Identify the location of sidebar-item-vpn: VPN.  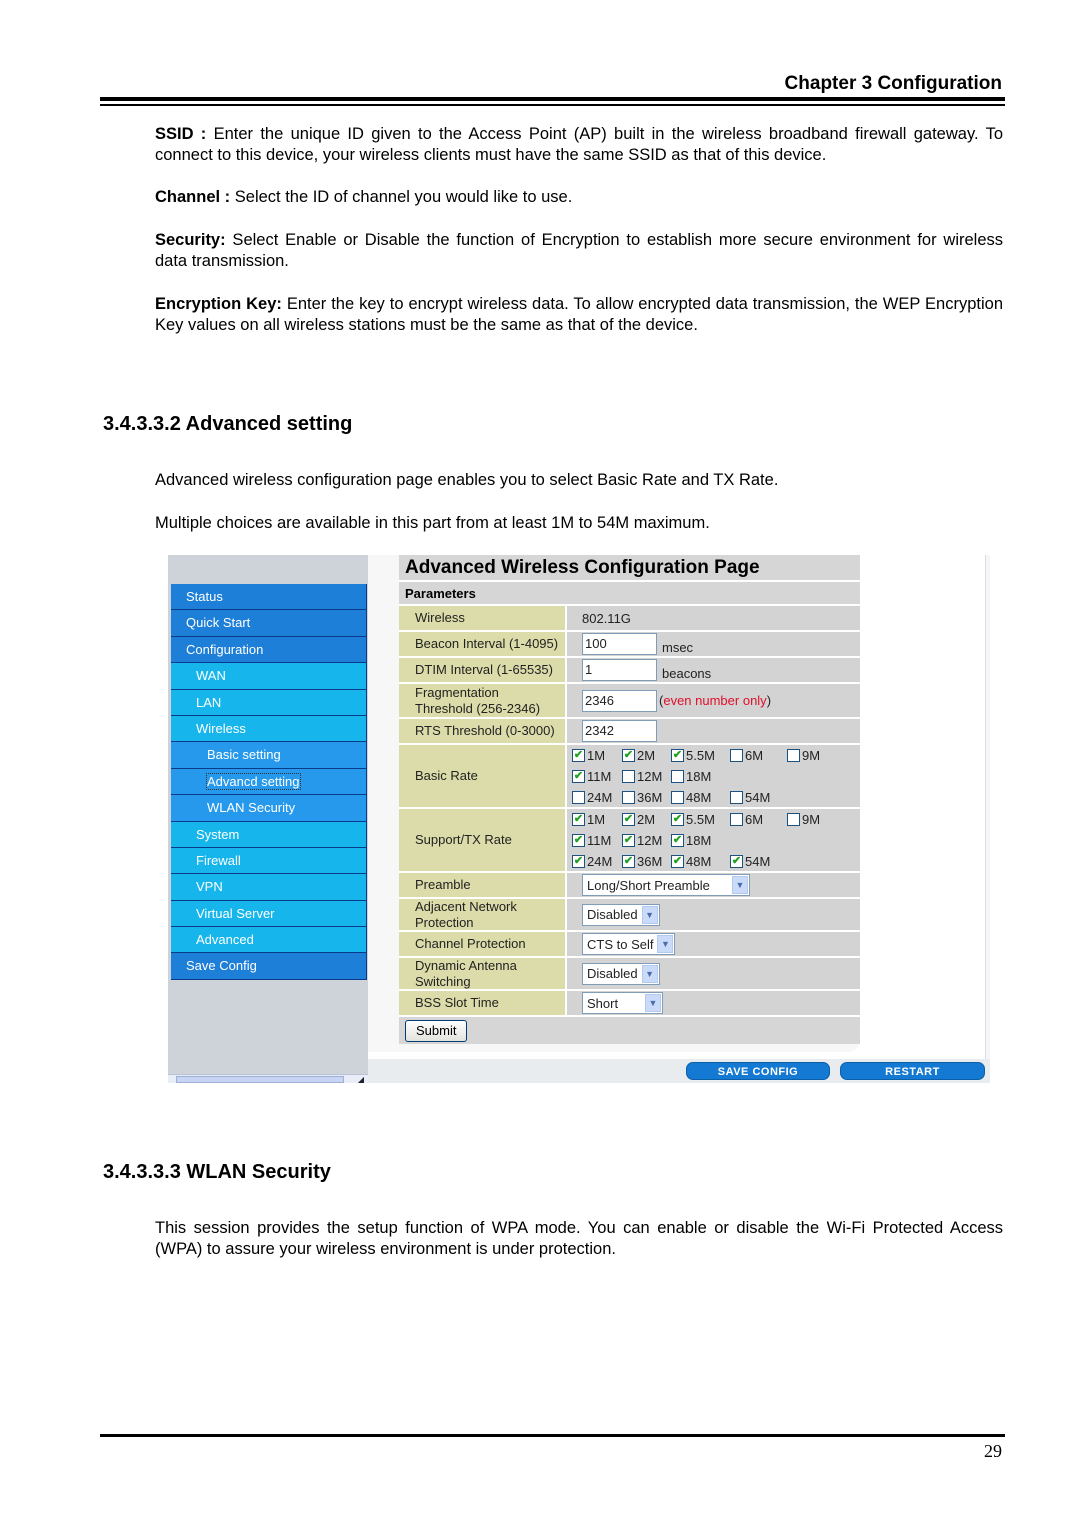
(269, 887).